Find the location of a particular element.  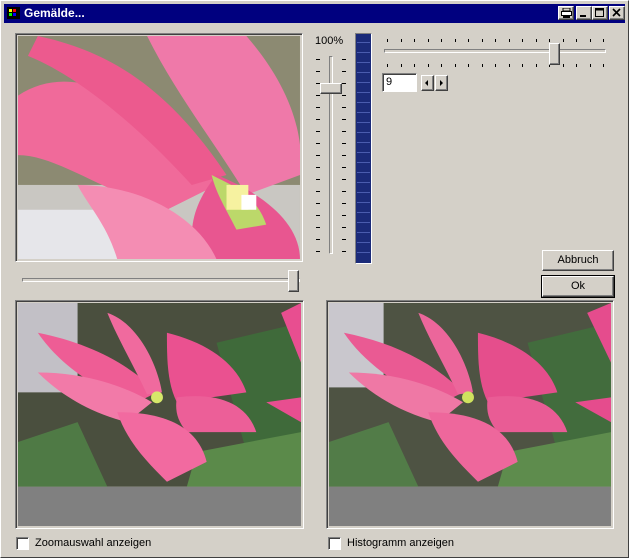

preview-slider-thumb is located at coordinates (293, 281).